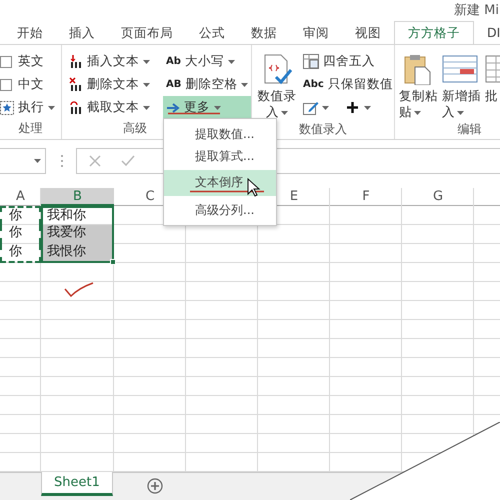  What do you see at coordinates (110, 61) in the screenshot?
I see `ribbon-button: 插入文本` at bounding box center [110, 61].